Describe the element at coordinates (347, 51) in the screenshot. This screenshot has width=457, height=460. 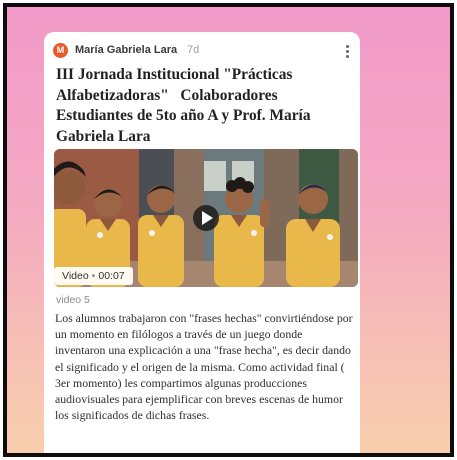
I see `more-options-icon` at that location.